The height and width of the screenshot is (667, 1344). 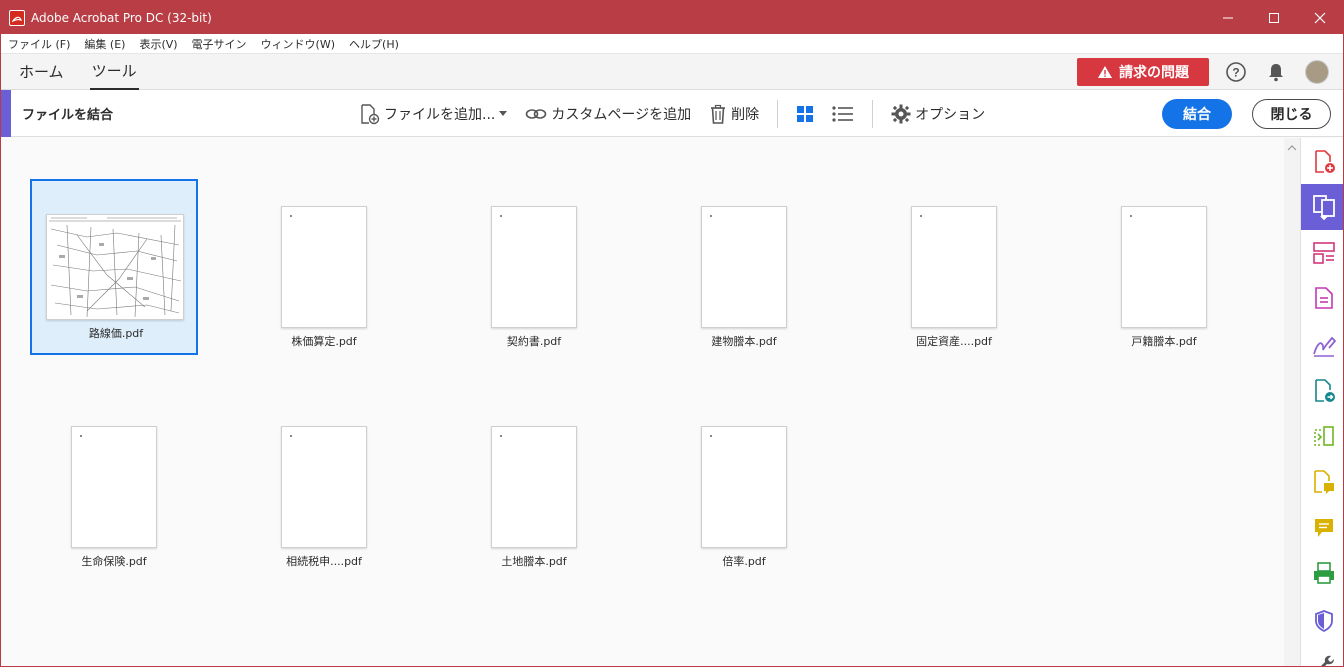 What do you see at coordinates (1322, 391) in the screenshot?
I see `export-pdf-icon` at bounding box center [1322, 391].